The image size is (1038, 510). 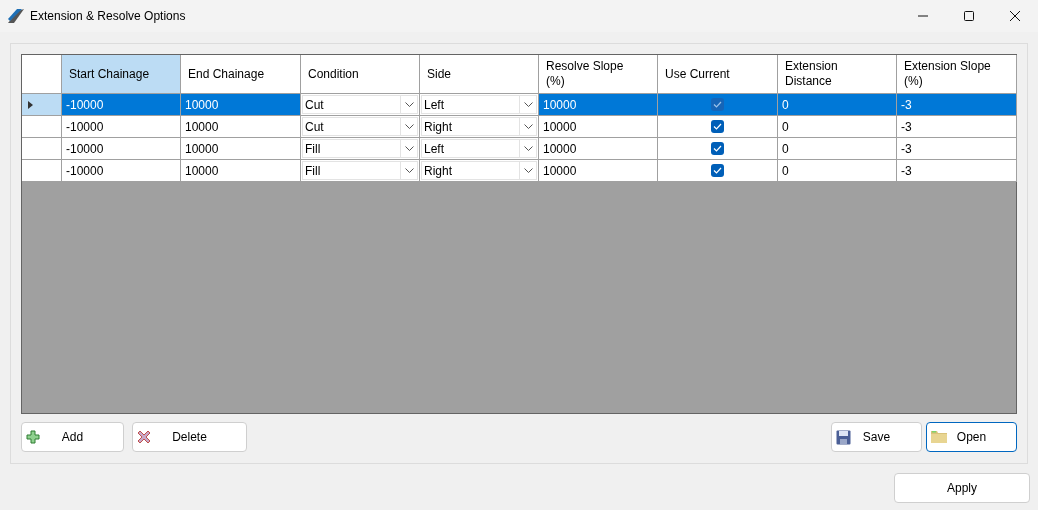 I want to click on column-header: End Chainage, so click(x=241, y=74).